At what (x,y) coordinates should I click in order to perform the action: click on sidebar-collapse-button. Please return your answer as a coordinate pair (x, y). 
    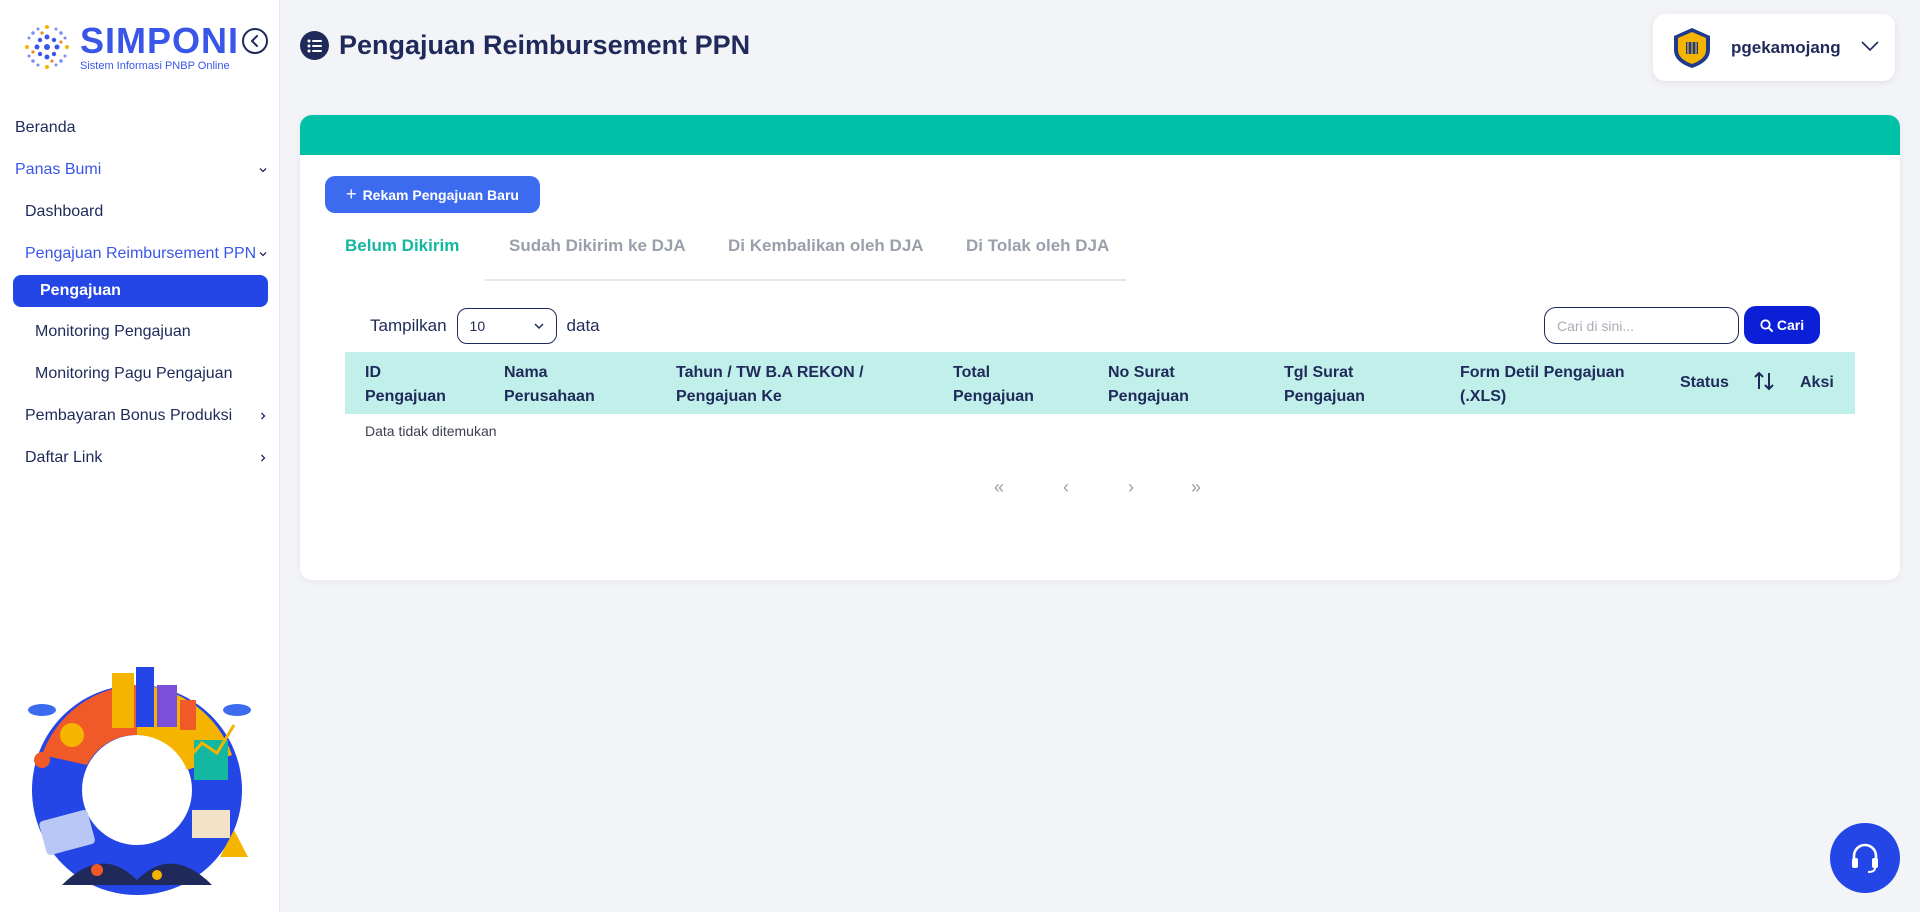
    Looking at the image, I should click on (255, 41).